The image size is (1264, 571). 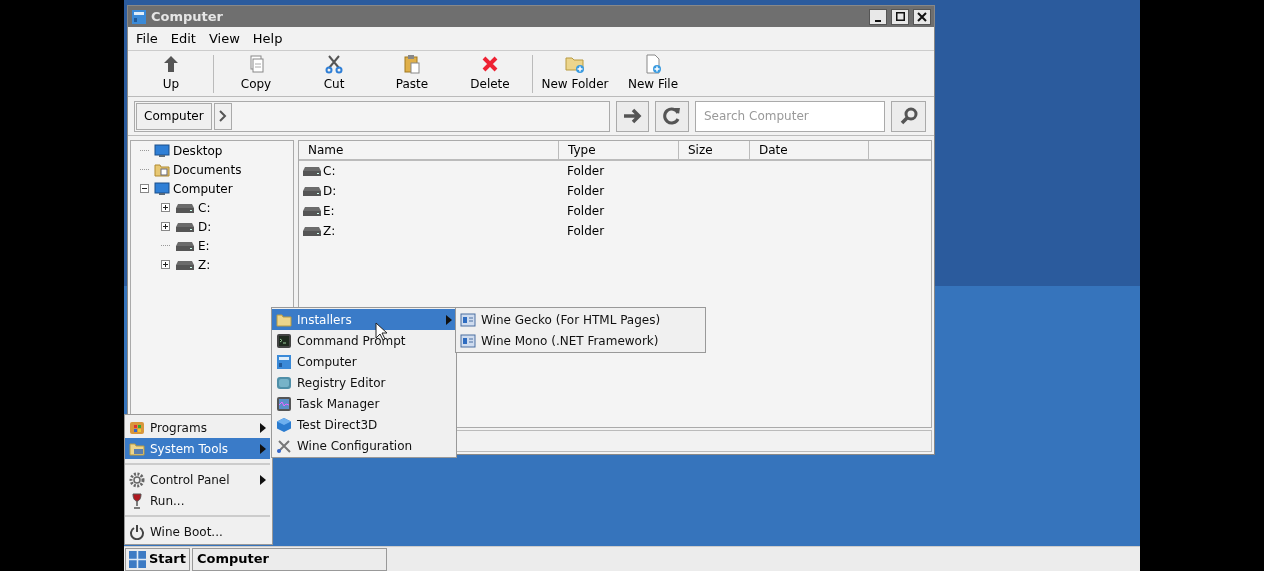 What do you see at coordinates (147, 38) in the screenshot?
I see `menu-bar-item: File` at bounding box center [147, 38].